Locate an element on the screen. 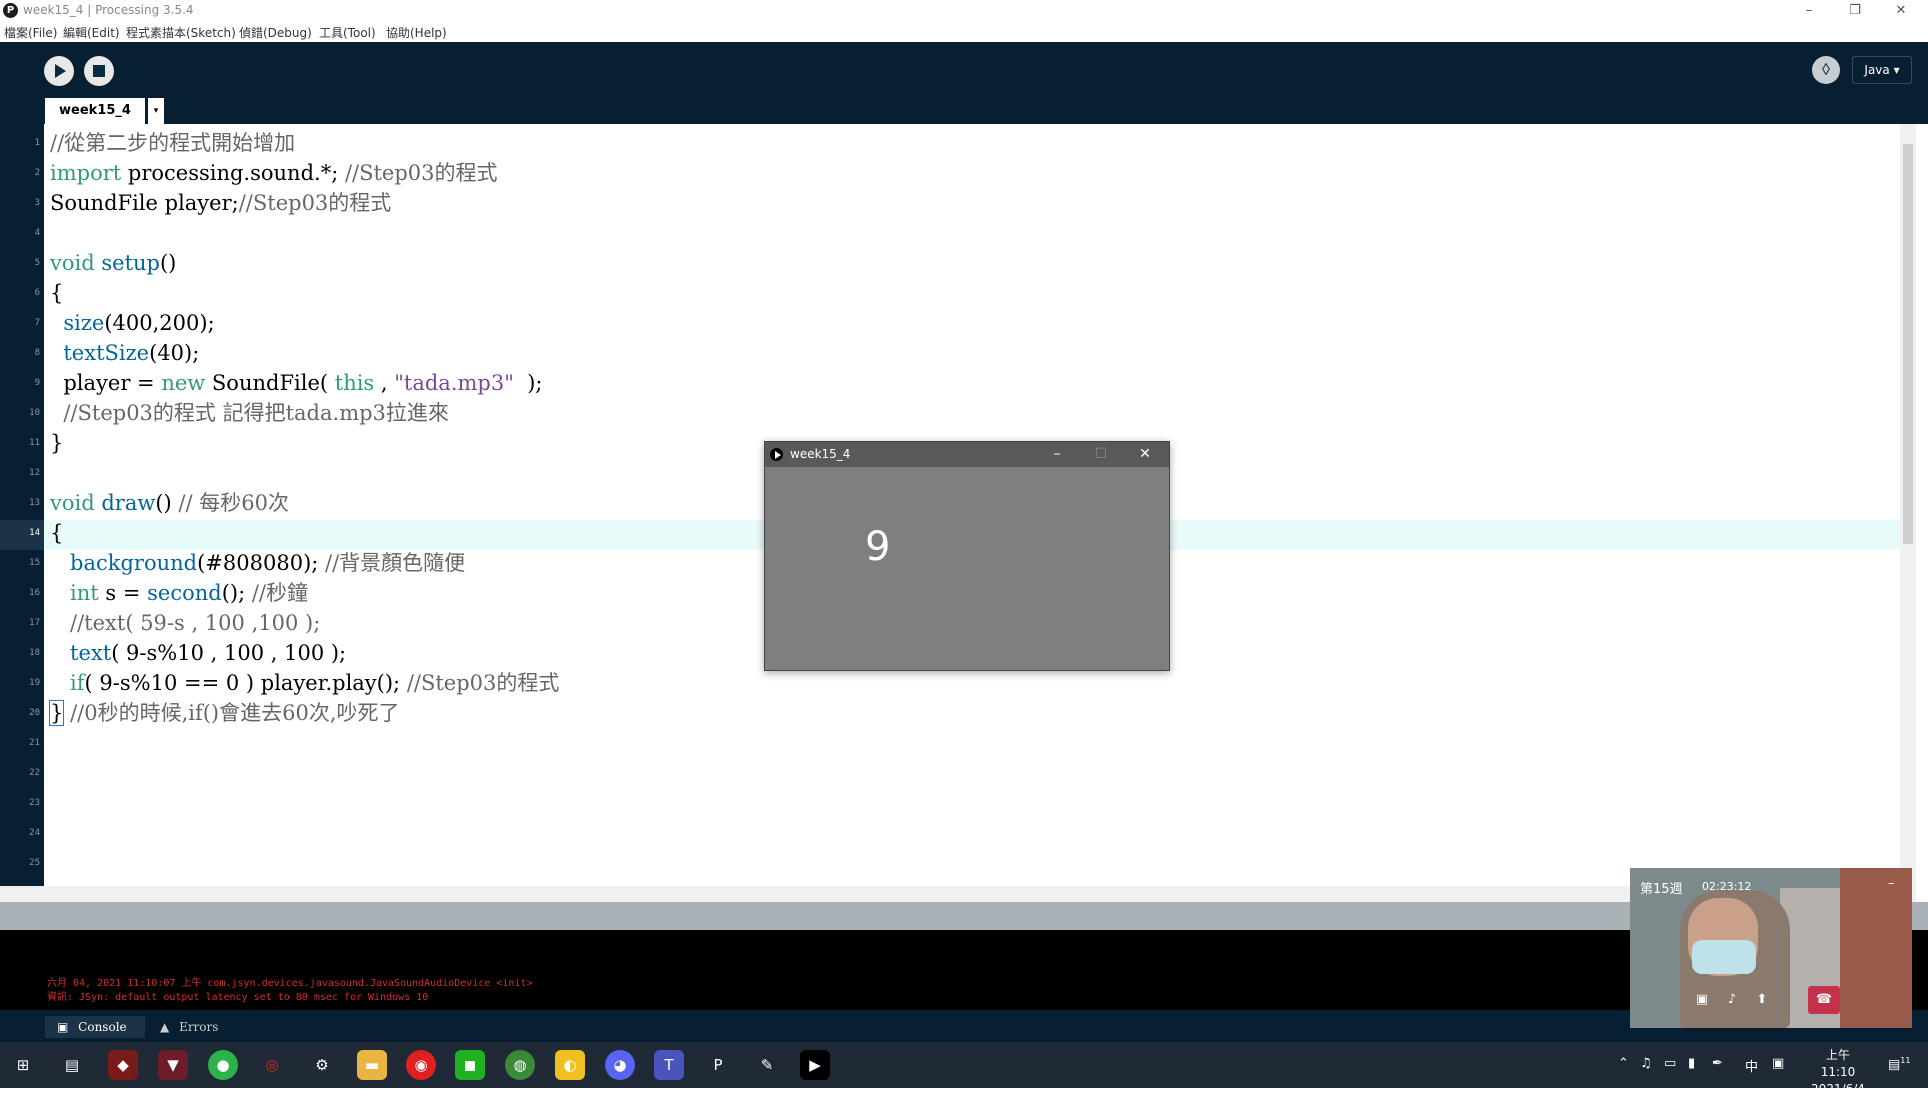 The width and height of the screenshot is (1928, 1098). mode-selector: Java ▾ is located at coordinates (1882, 70).